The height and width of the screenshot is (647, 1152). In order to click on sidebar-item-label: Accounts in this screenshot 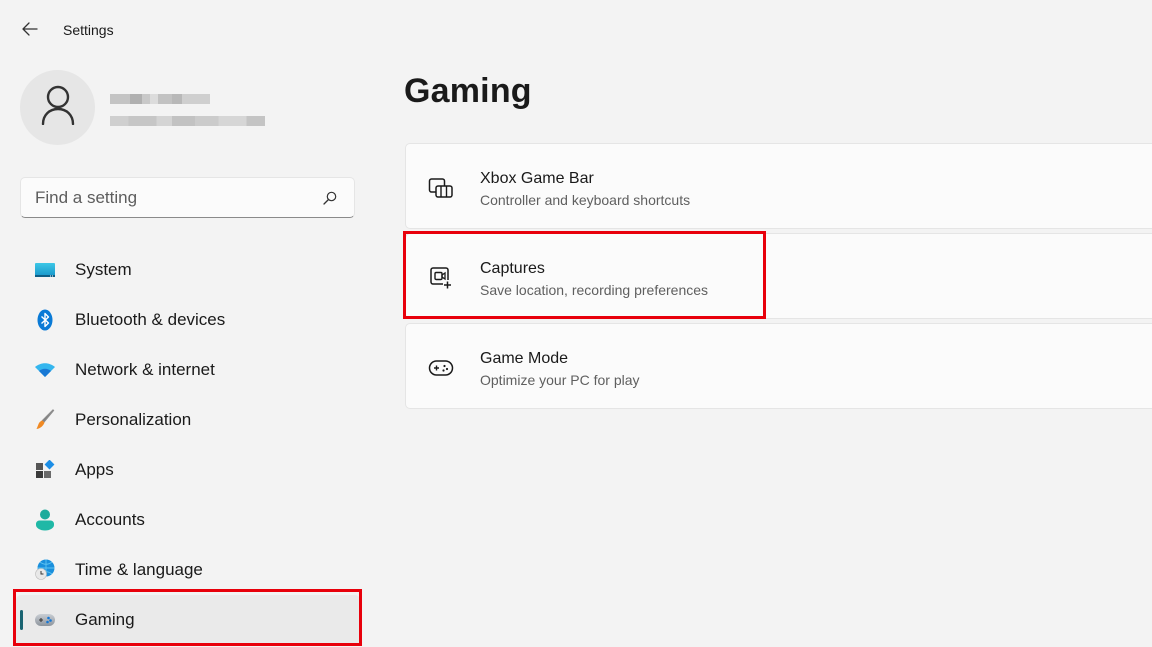, I will do `click(110, 519)`.